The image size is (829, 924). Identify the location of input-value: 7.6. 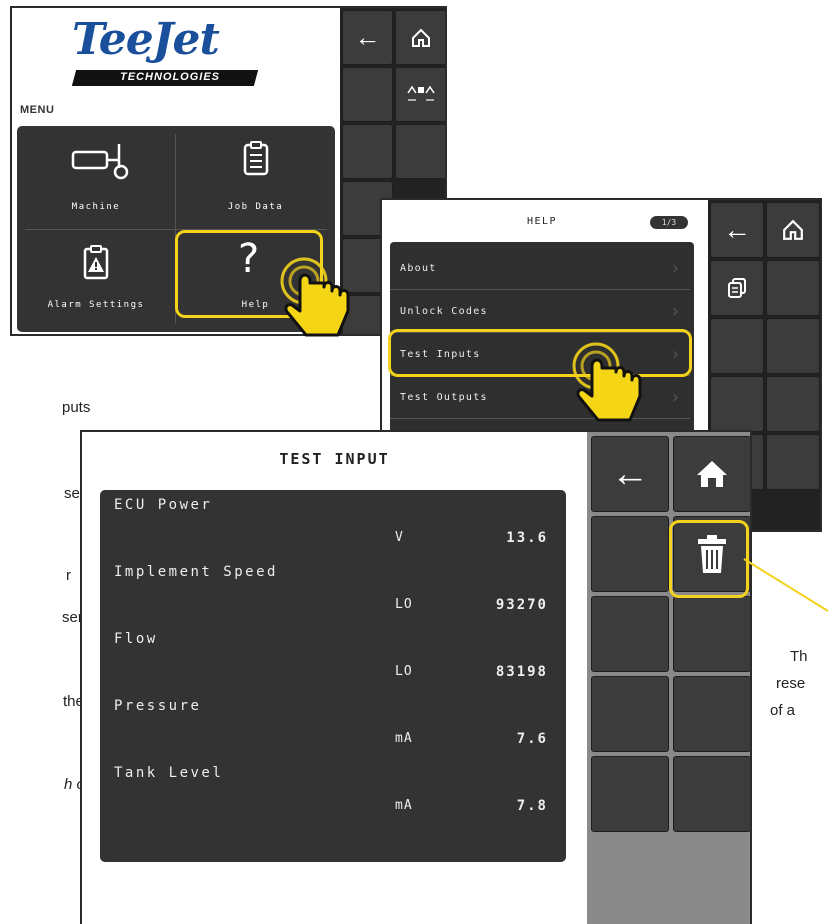
(532, 739).